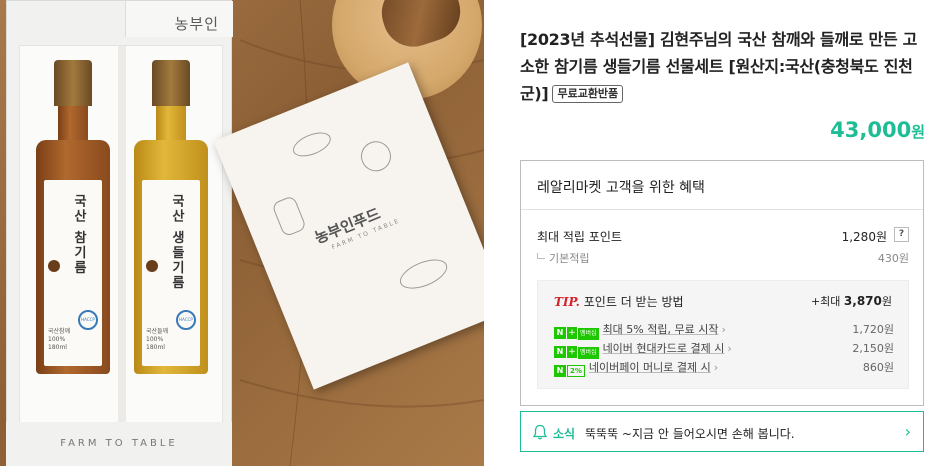 Image resolution: width=928 pixels, height=466 pixels. Describe the element at coordinates (862, 301) in the screenshot. I see `tip-total-value: 3,870` at that location.